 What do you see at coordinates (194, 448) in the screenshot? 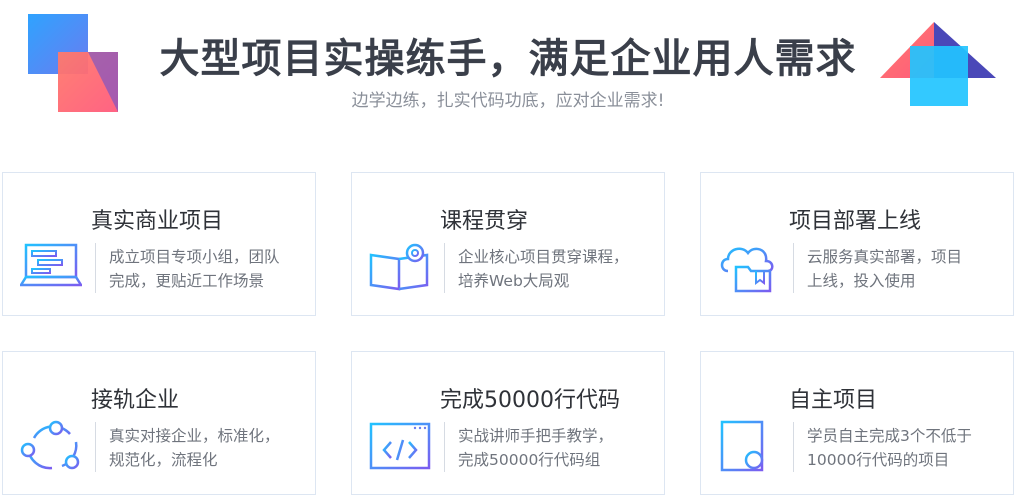
I see `card-description: 真实对接企业，标准化， 规范化，流程化` at bounding box center [194, 448].